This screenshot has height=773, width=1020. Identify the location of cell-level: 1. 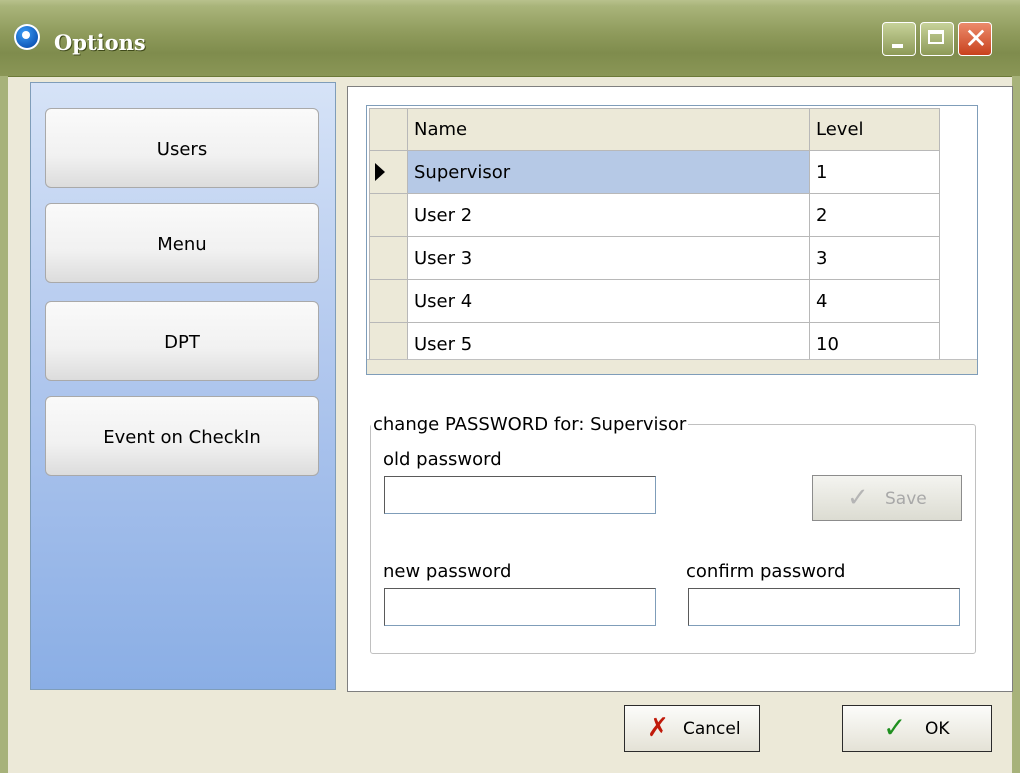
(874, 172).